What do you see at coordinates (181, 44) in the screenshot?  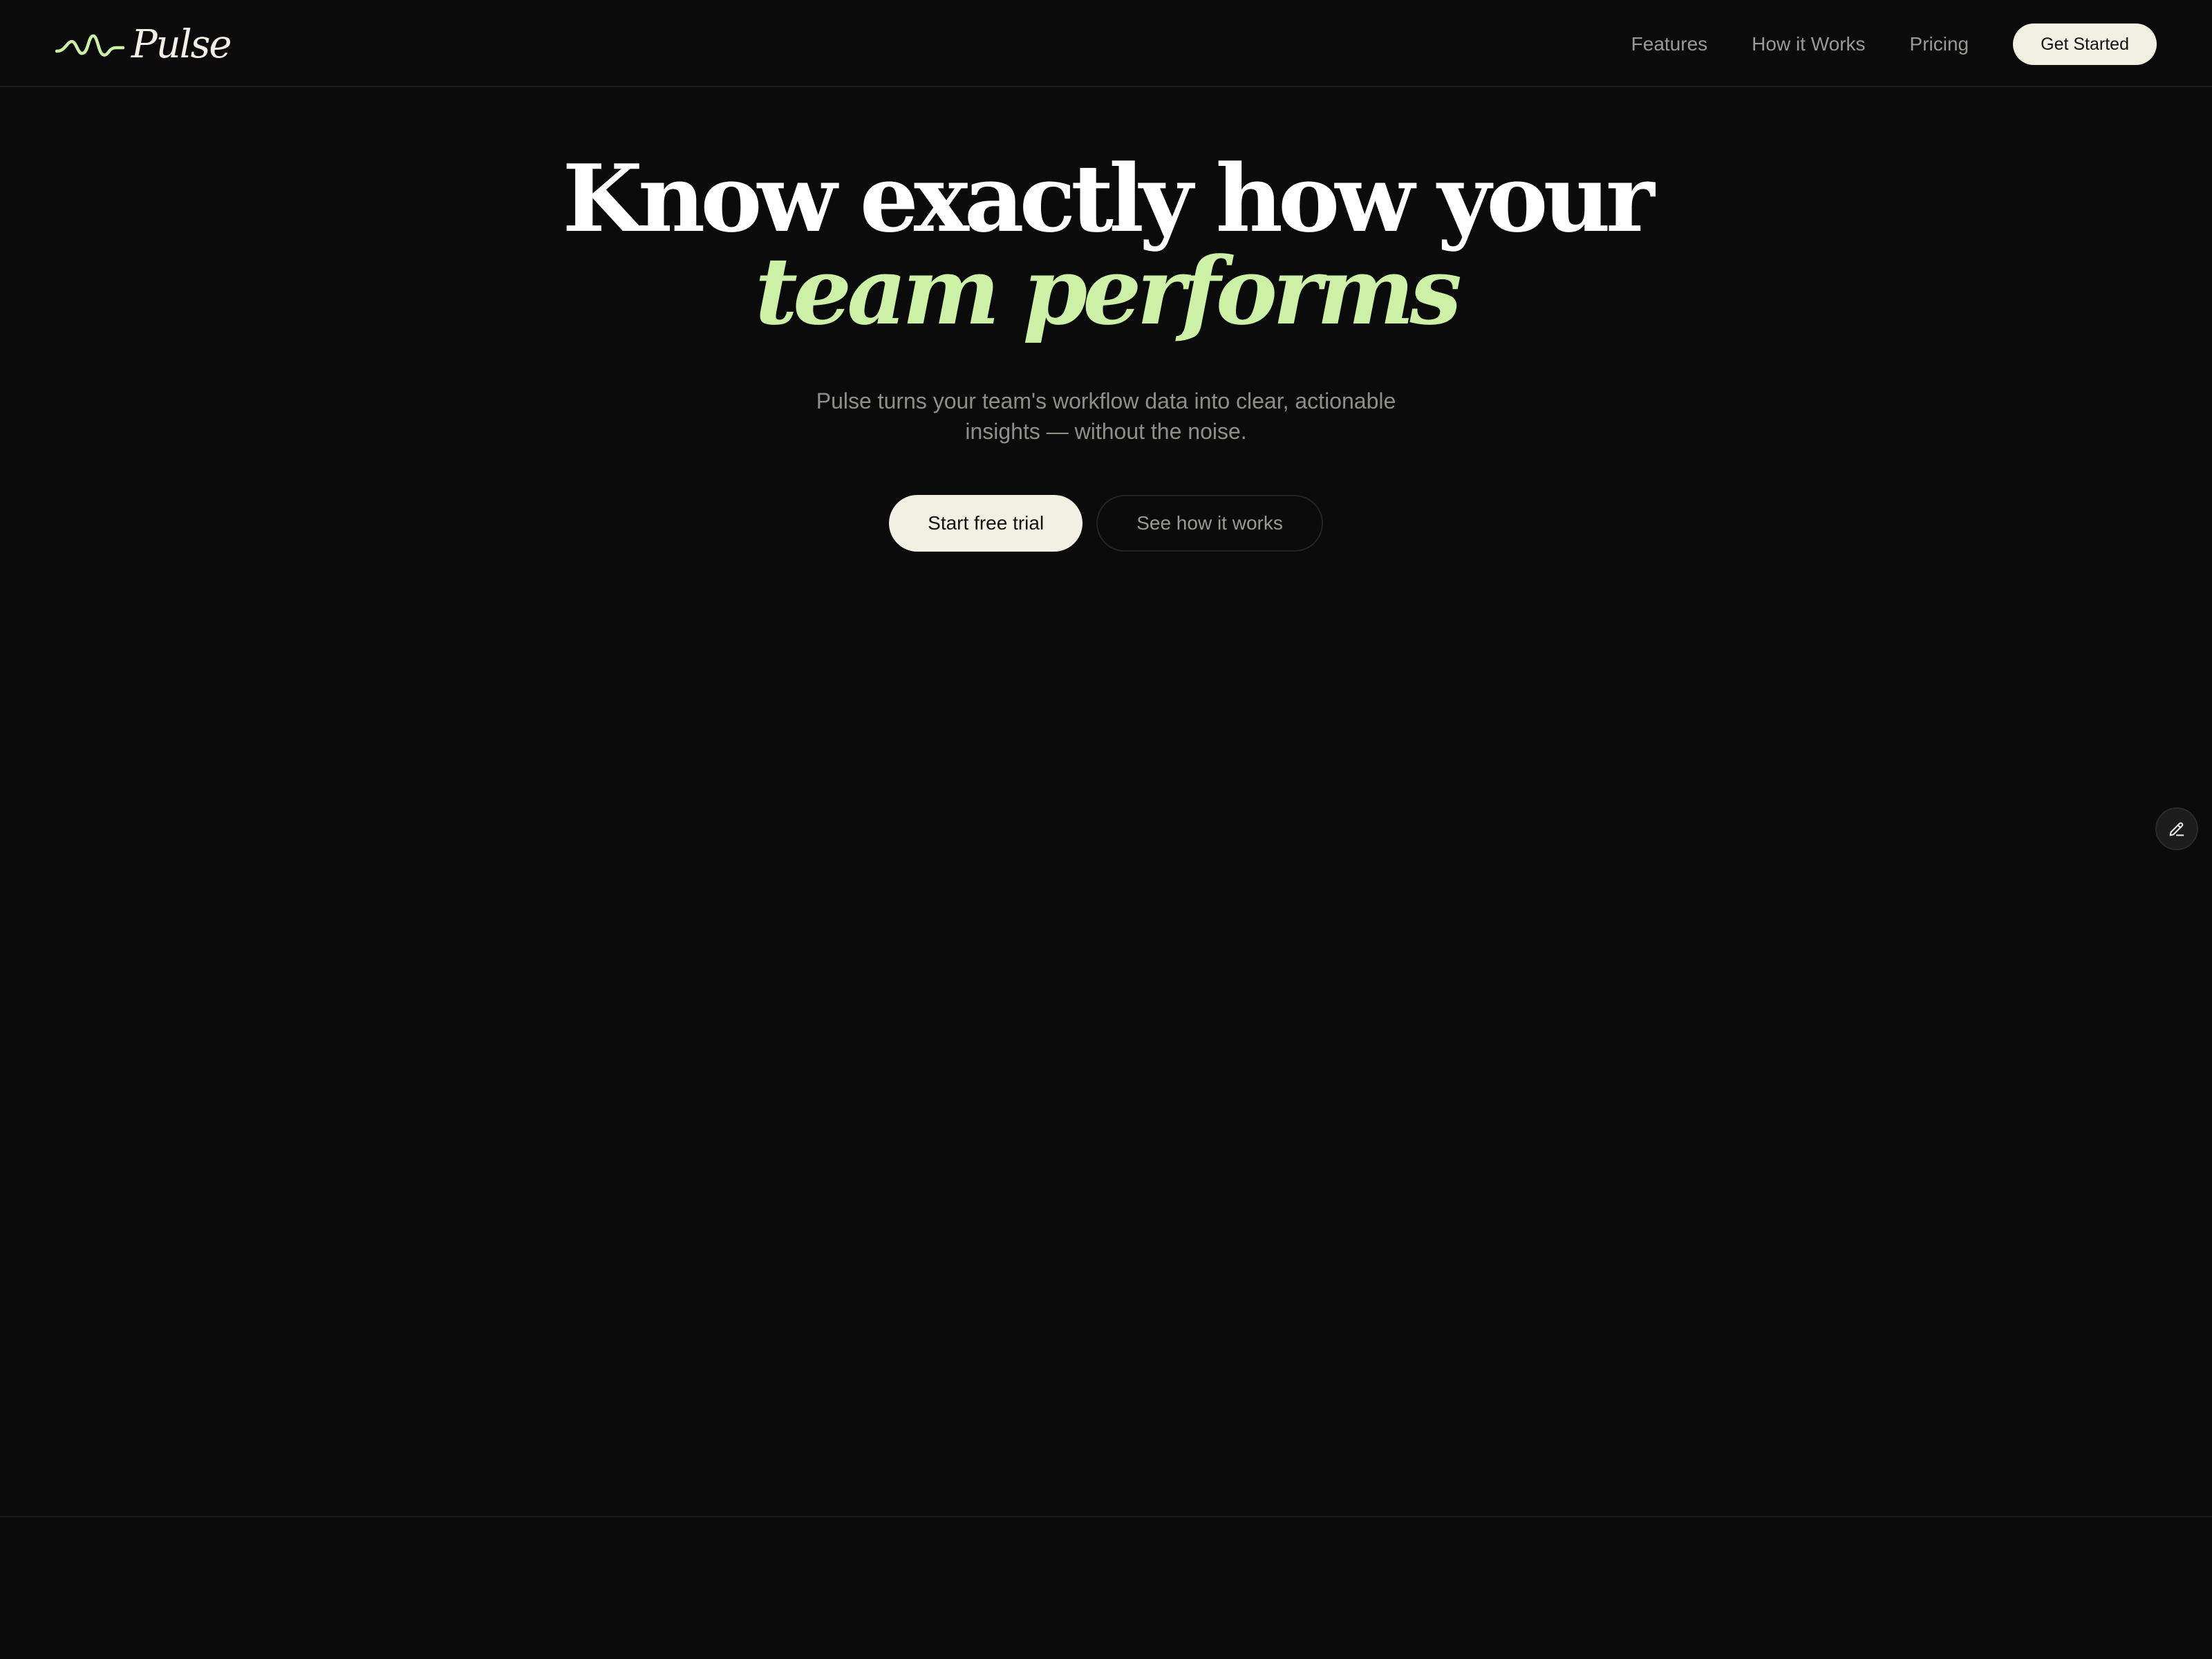 I see `brand-name: Pulse` at bounding box center [181, 44].